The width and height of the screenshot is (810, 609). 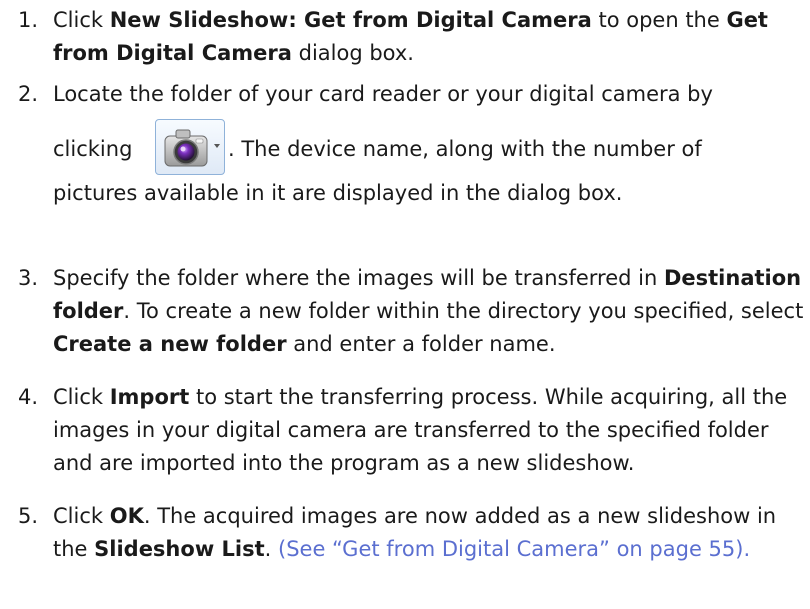 What do you see at coordinates (149, 397) in the screenshot?
I see `button-name: Import` at bounding box center [149, 397].